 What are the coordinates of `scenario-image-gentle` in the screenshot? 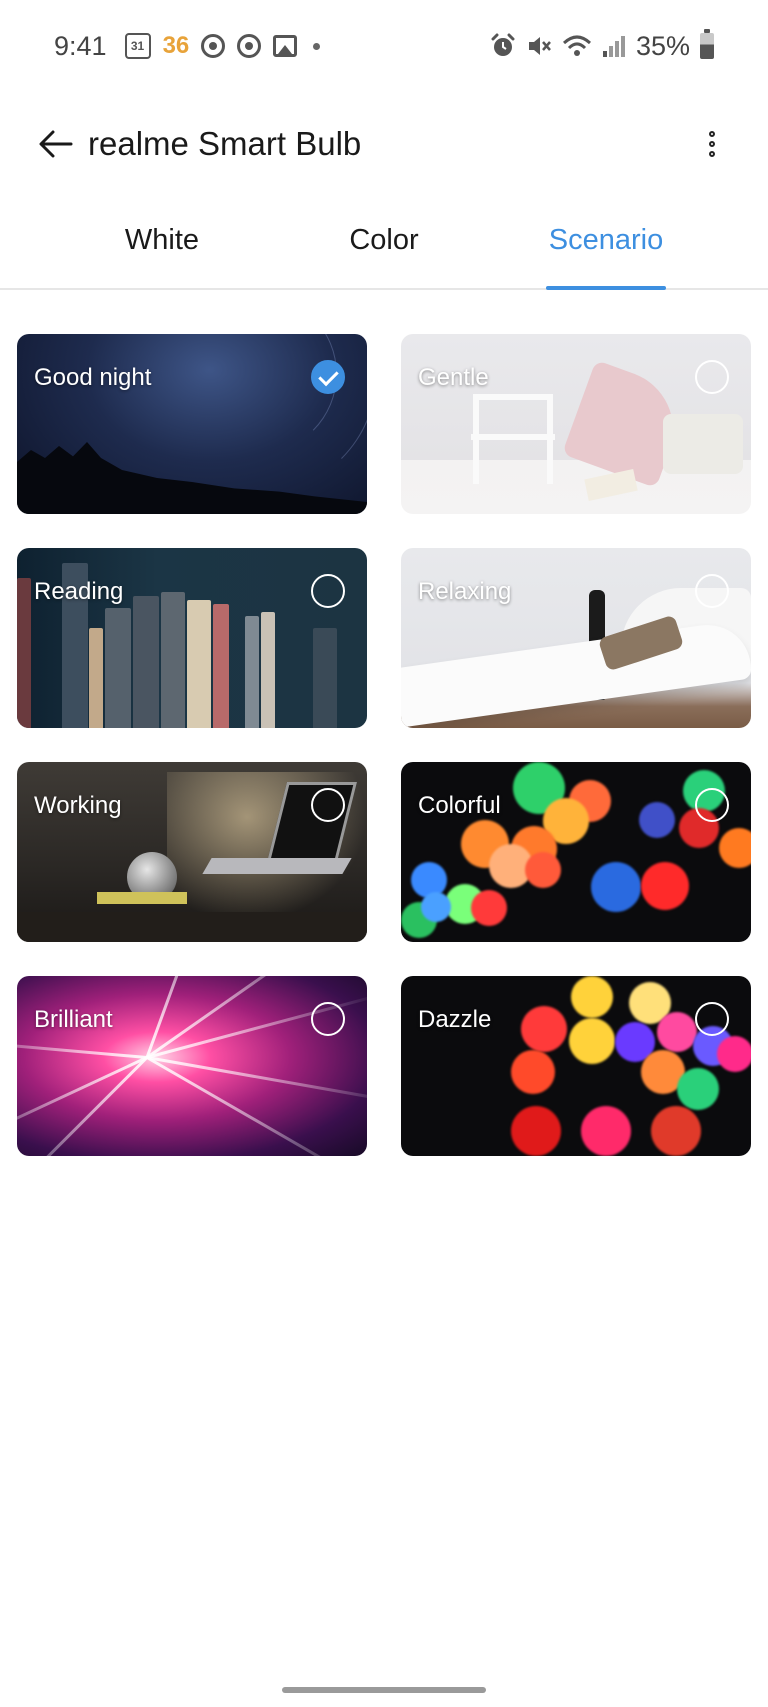 It's located at (576, 424).